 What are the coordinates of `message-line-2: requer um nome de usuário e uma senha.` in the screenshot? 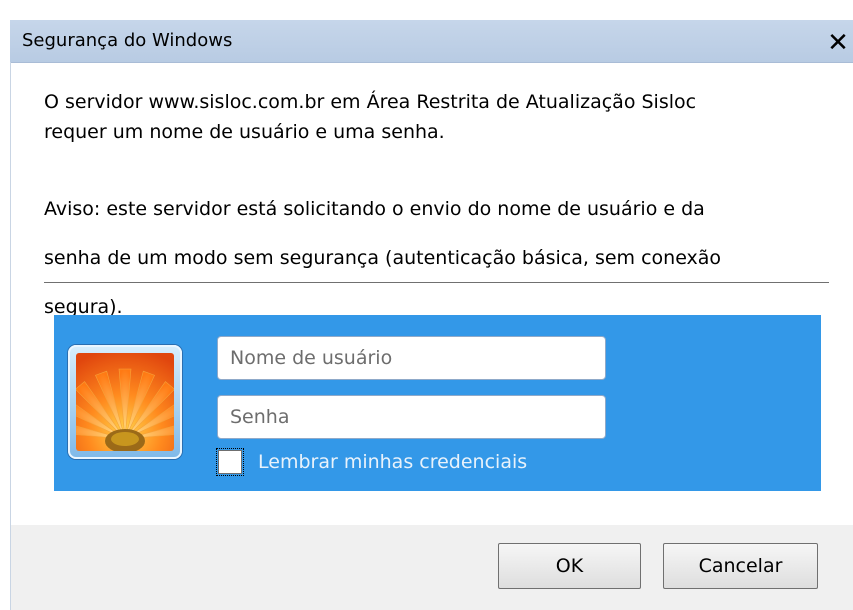 It's located at (244, 132).